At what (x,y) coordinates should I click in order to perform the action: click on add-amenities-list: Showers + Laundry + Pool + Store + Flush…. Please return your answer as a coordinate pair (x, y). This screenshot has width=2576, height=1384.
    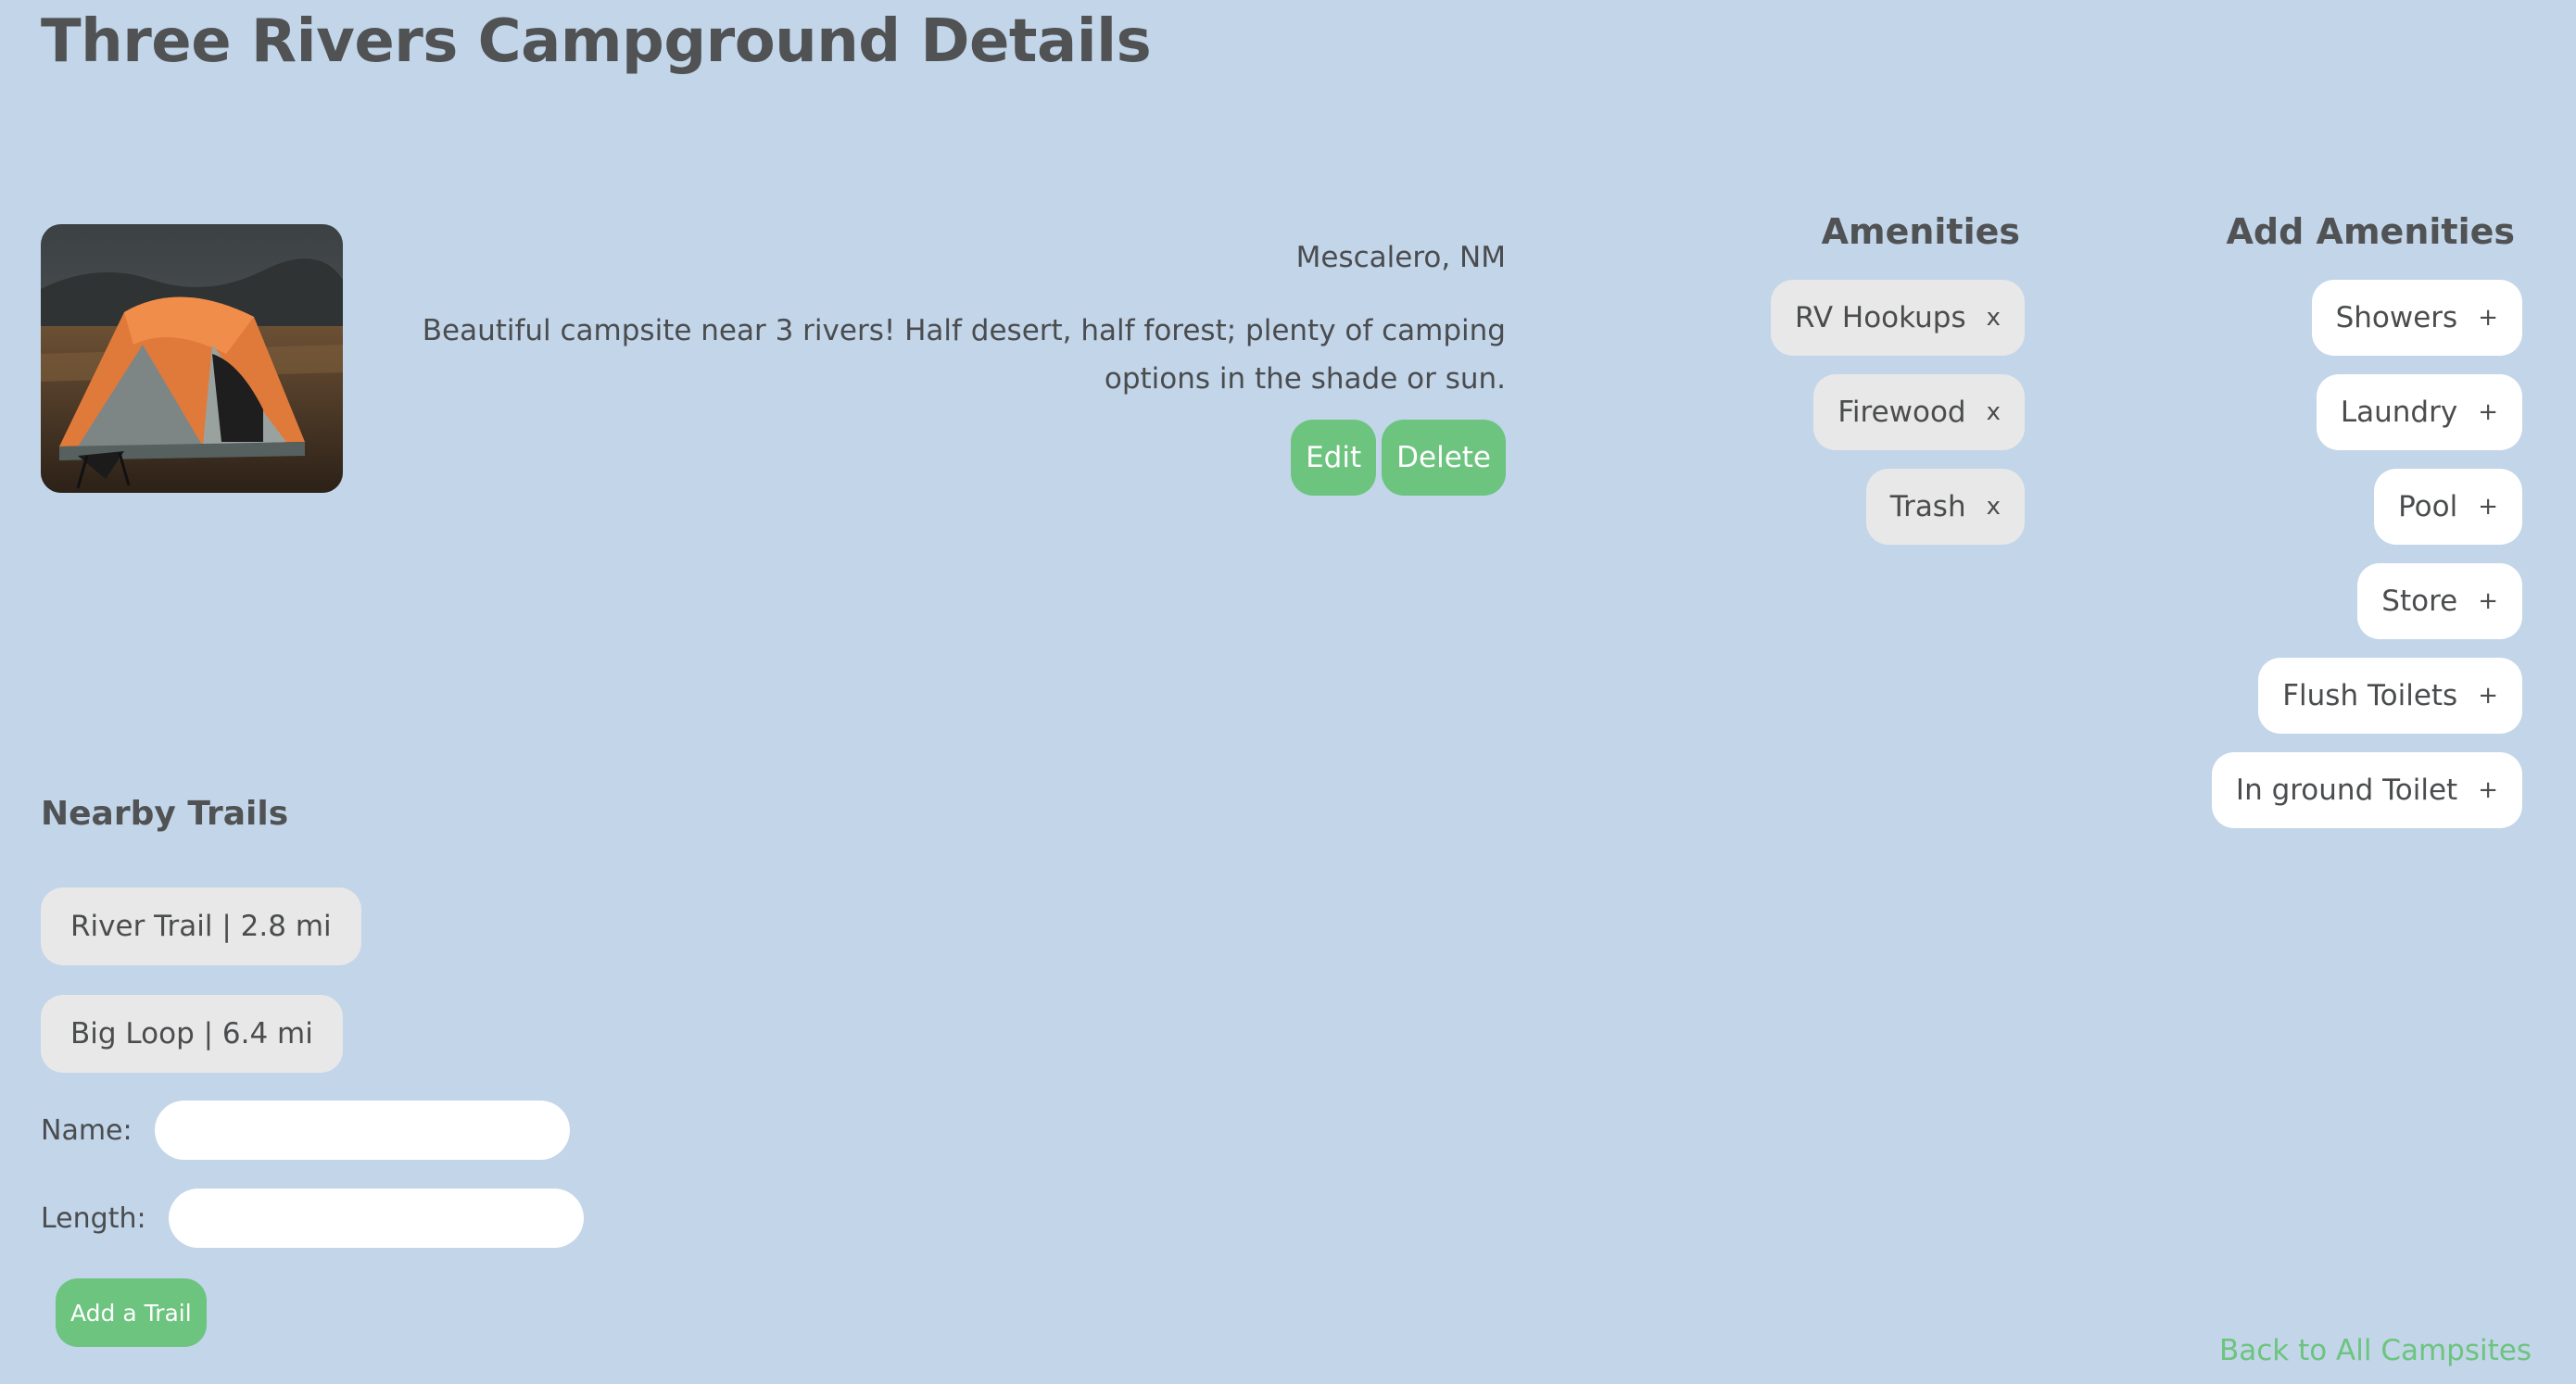
    Looking at the image, I should click on (2366, 563).